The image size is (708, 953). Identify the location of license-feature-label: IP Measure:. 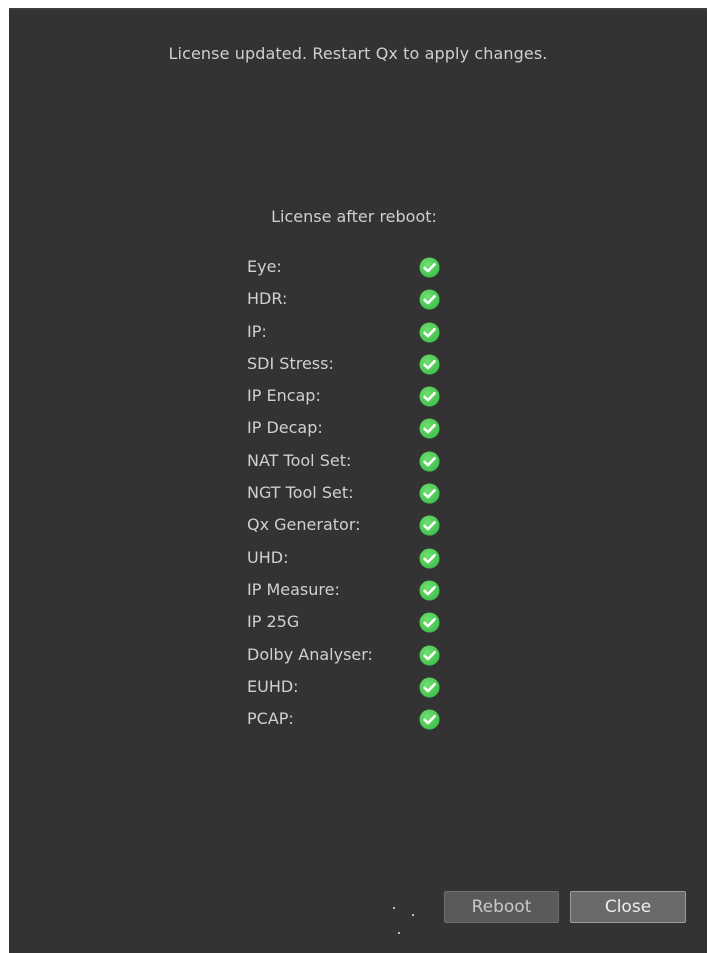
(293, 589).